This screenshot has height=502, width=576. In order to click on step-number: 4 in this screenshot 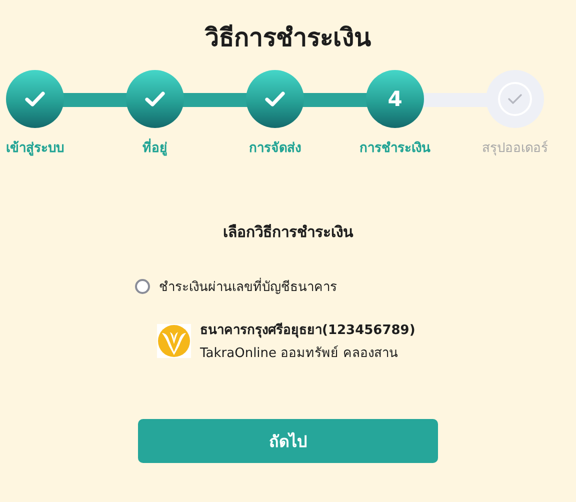, I will do `click(395, 99)`.